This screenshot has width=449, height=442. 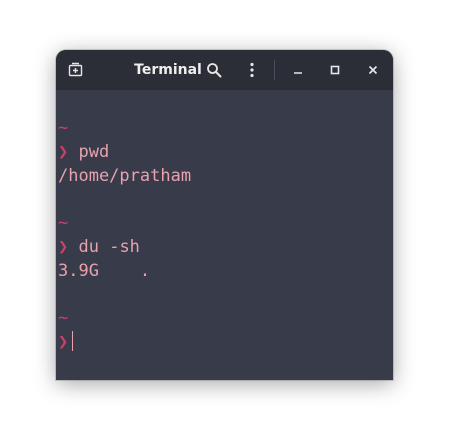 I want to click on titlebar: Terminal, so click(x=224, y=70).